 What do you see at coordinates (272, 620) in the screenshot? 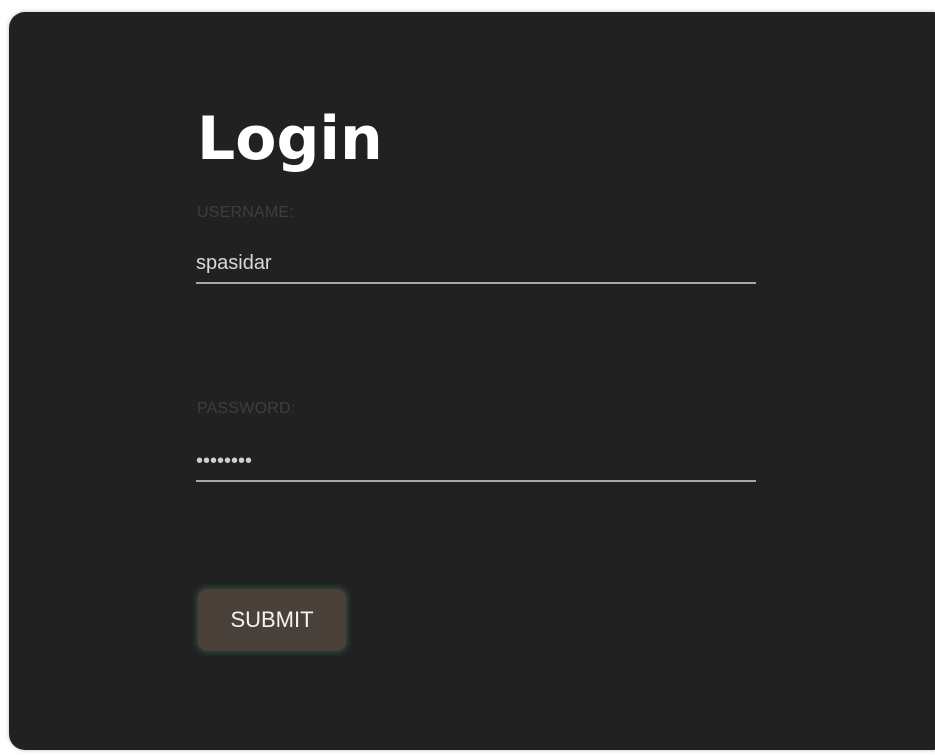
I see `submit-button: SUBMIT` at bounding box center [272, 620].